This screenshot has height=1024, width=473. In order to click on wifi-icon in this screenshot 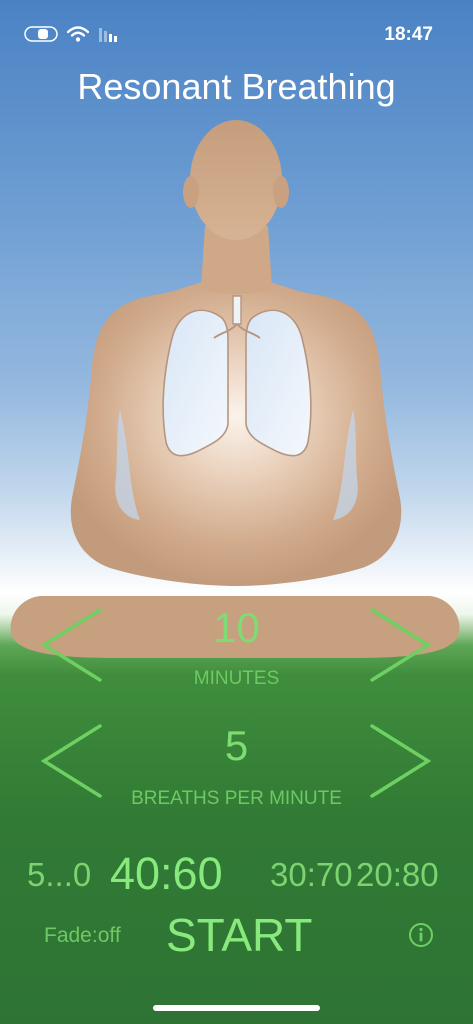, I will do `click(78, 36)`.